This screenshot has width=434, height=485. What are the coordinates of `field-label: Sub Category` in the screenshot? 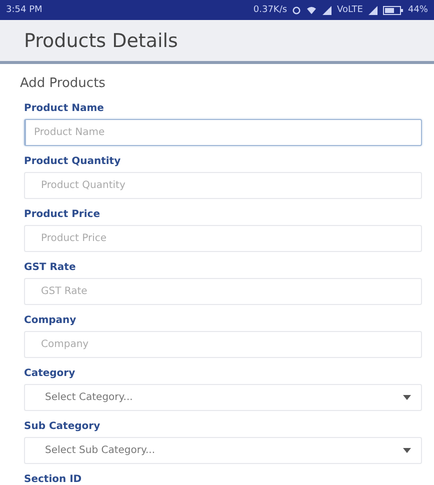 It's located at (63, 426).